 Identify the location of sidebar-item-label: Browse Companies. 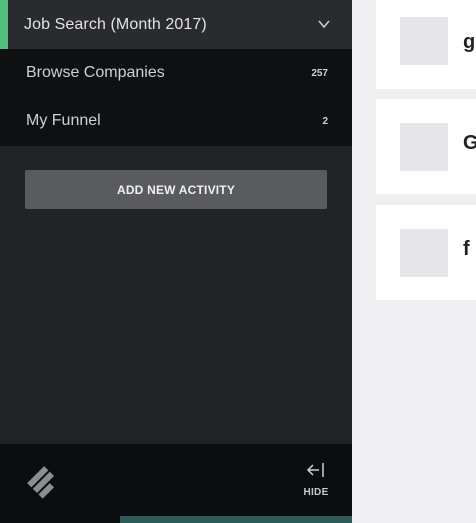
(95, 72).